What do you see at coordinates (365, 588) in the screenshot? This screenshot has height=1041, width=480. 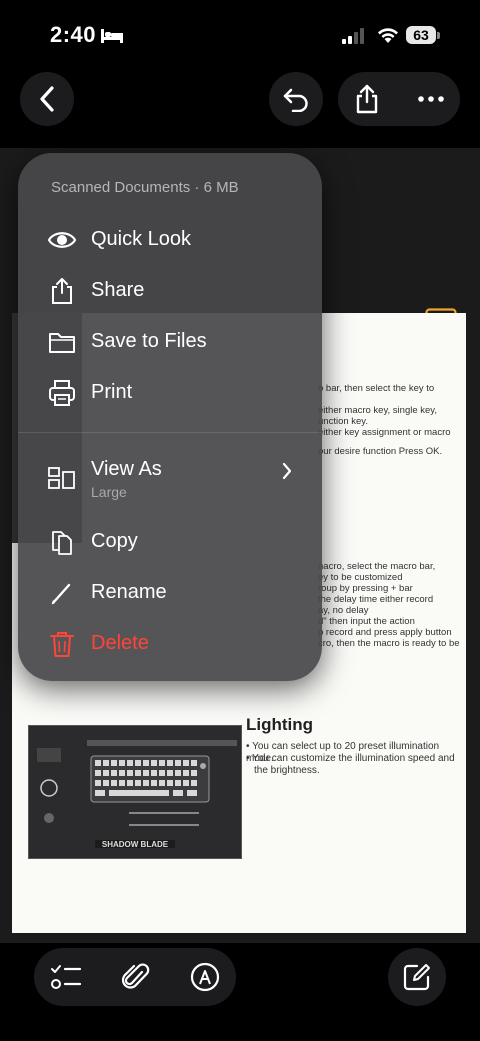 I see `doc-line: roup by pressing + bar` at bounding box center [365, 588].